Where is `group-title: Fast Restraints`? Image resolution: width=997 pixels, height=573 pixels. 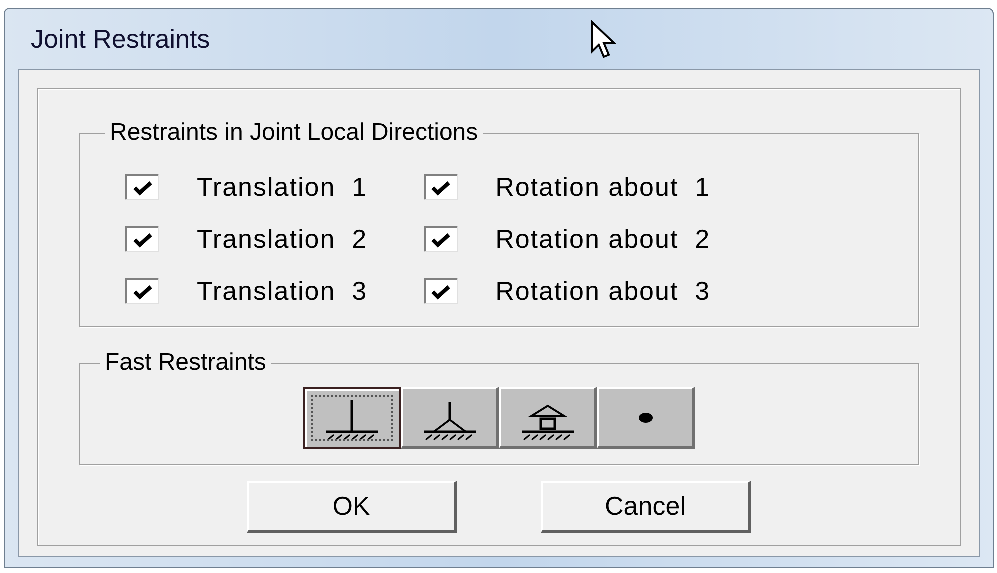
group-title: Fast Restraints is located at coordinates (186, 363).